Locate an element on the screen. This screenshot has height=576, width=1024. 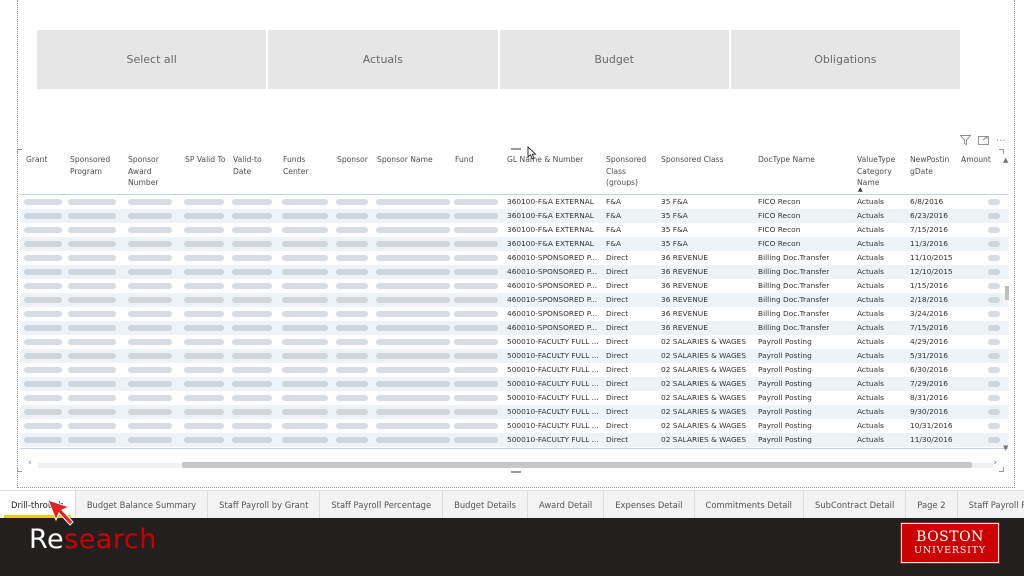
column-header-valid-to-date: Valid-to Date is located at coordinates (253, 165).